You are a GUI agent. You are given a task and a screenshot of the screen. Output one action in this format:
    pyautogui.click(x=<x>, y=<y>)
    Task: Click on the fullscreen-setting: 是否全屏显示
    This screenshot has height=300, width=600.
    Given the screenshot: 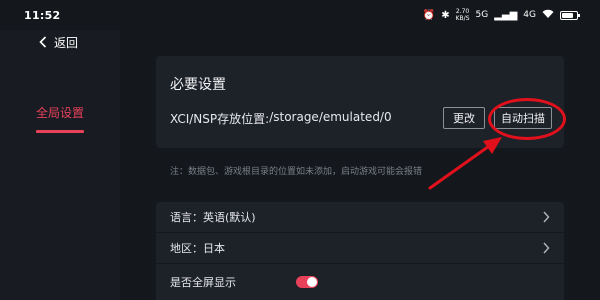 What is the action you would take?
    pyautogui.click(x=360, y=282)
    